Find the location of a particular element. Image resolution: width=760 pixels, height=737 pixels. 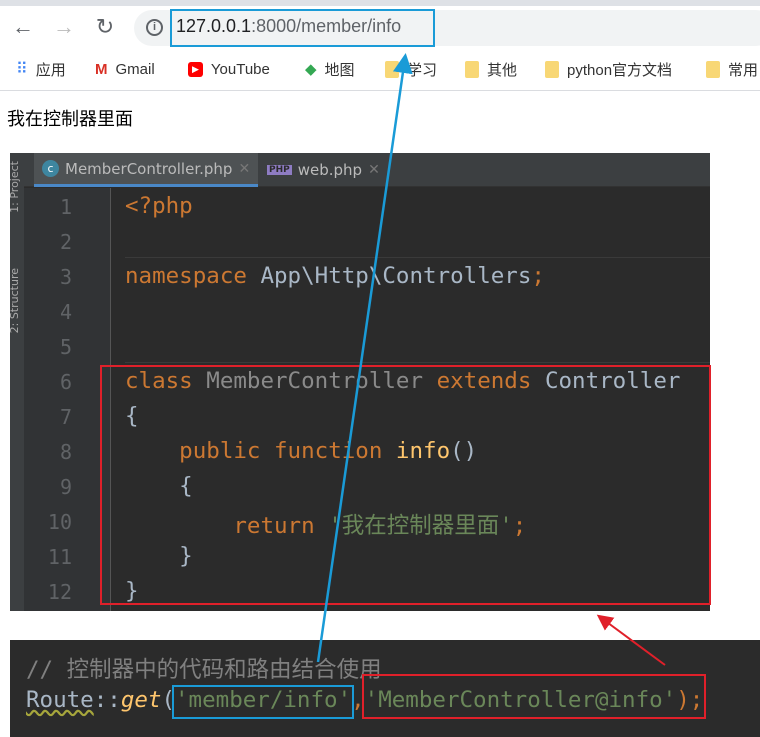

red-arrow is located at coordinates (631, 640).